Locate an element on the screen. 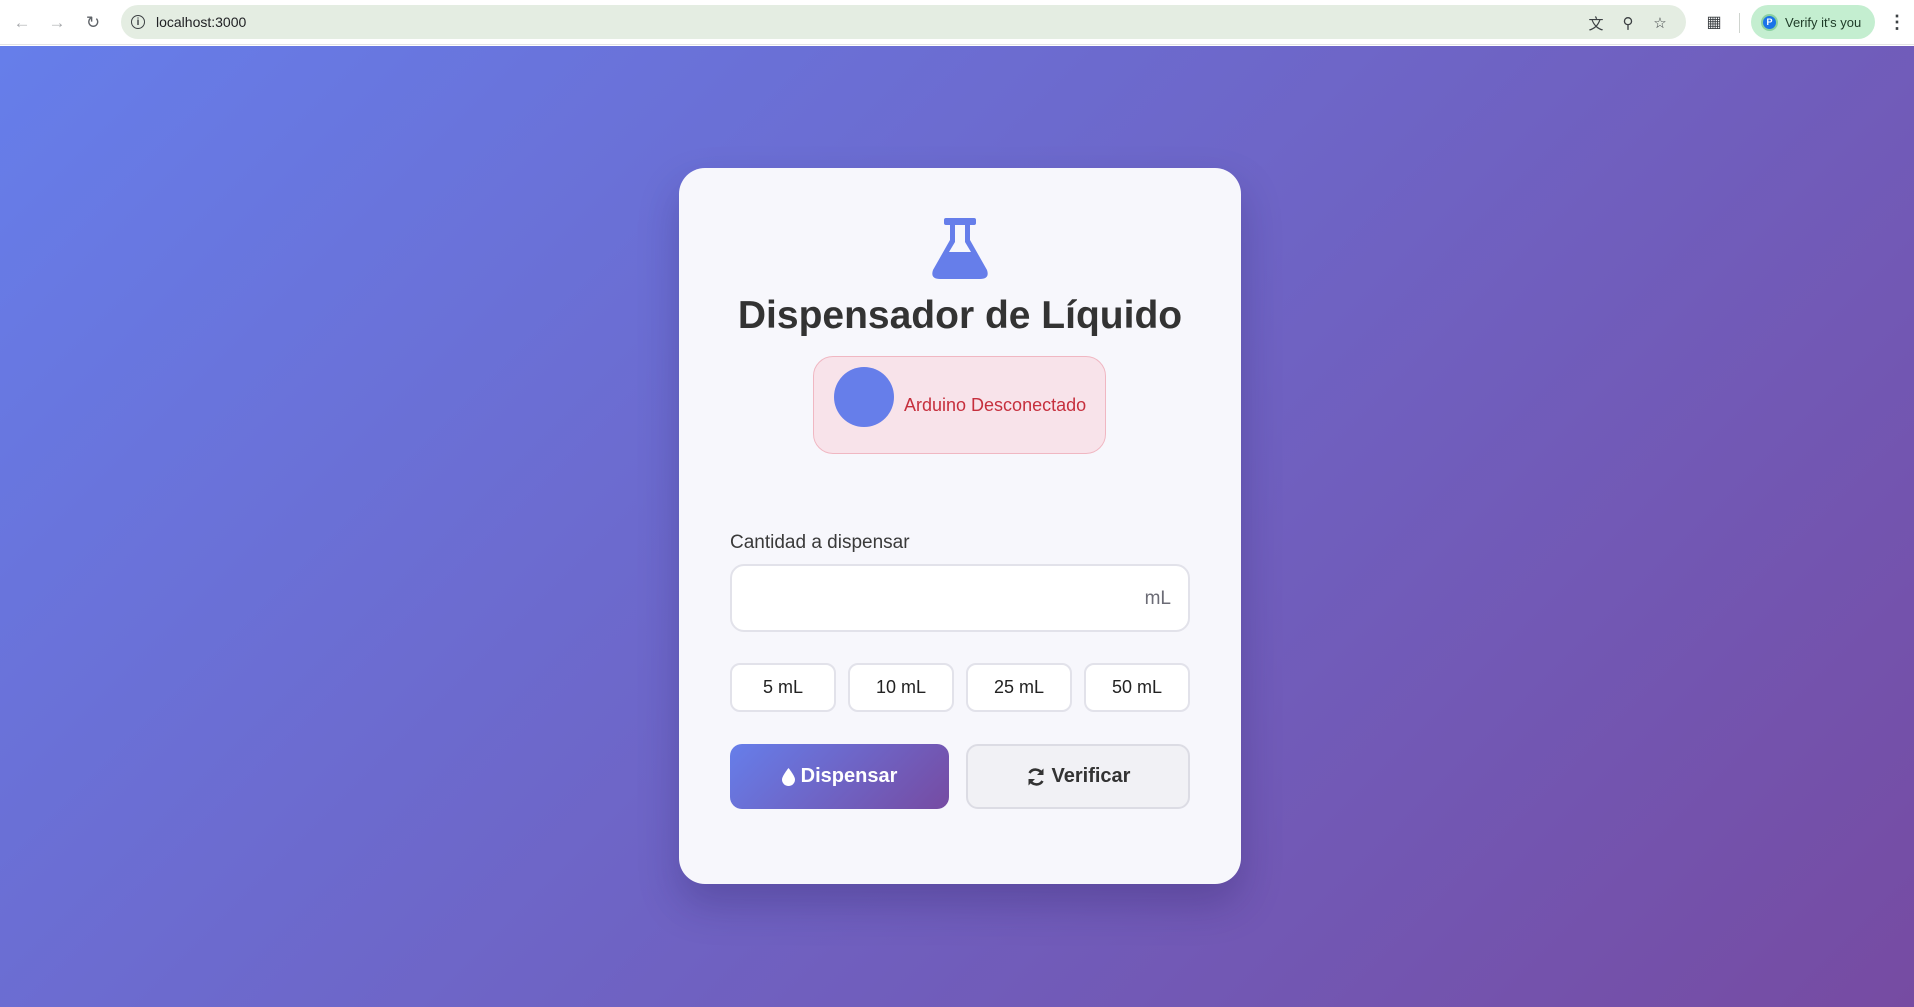 This screenshot has width=1914, height=1007. zoom-icon: ⚲ is located at coordinates (1628, 23).